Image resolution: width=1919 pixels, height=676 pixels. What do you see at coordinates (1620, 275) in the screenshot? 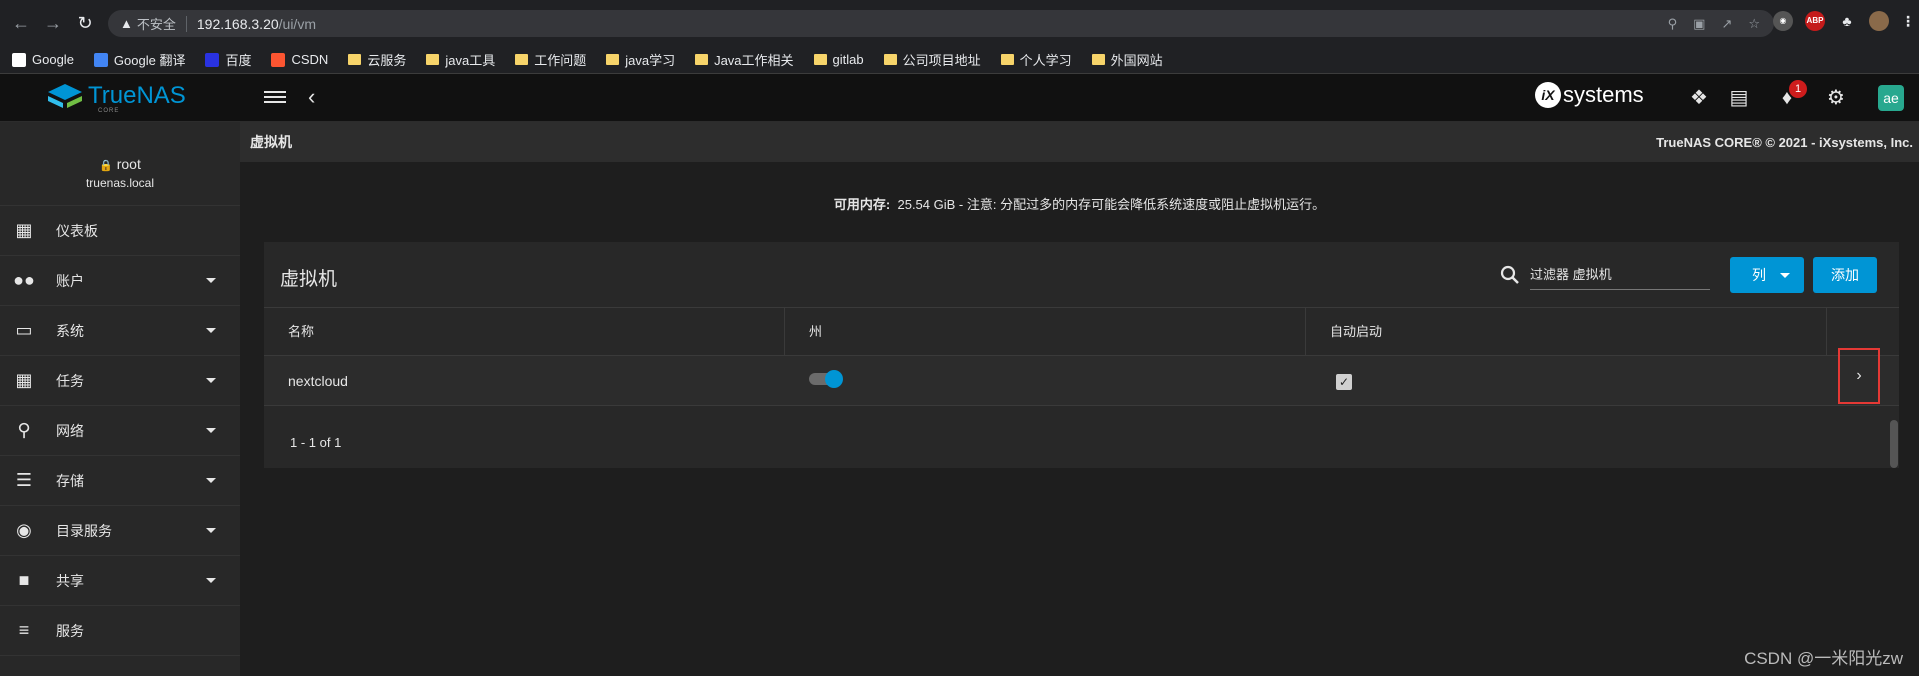
I see `filter-input` at bounding box center [1620, 275].